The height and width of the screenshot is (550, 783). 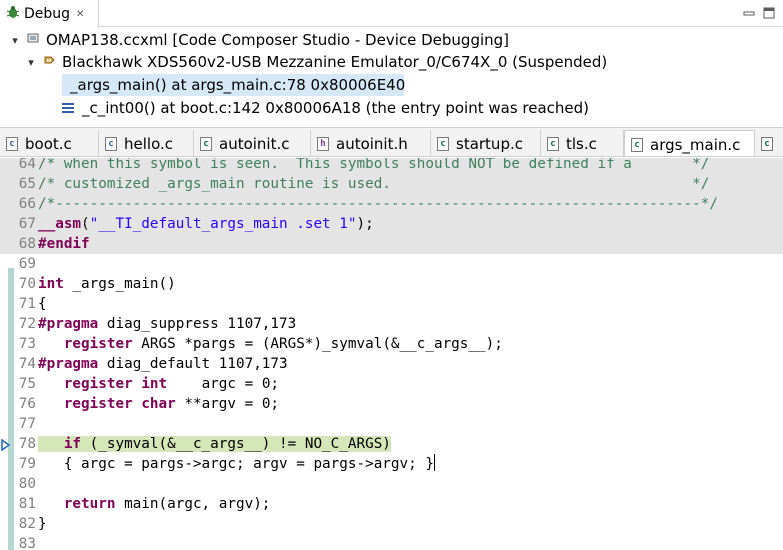 What do you see at coordinates (323, 143) in the screenshot?
I see `h-file-icon: h` at bounding box center [323, 143].